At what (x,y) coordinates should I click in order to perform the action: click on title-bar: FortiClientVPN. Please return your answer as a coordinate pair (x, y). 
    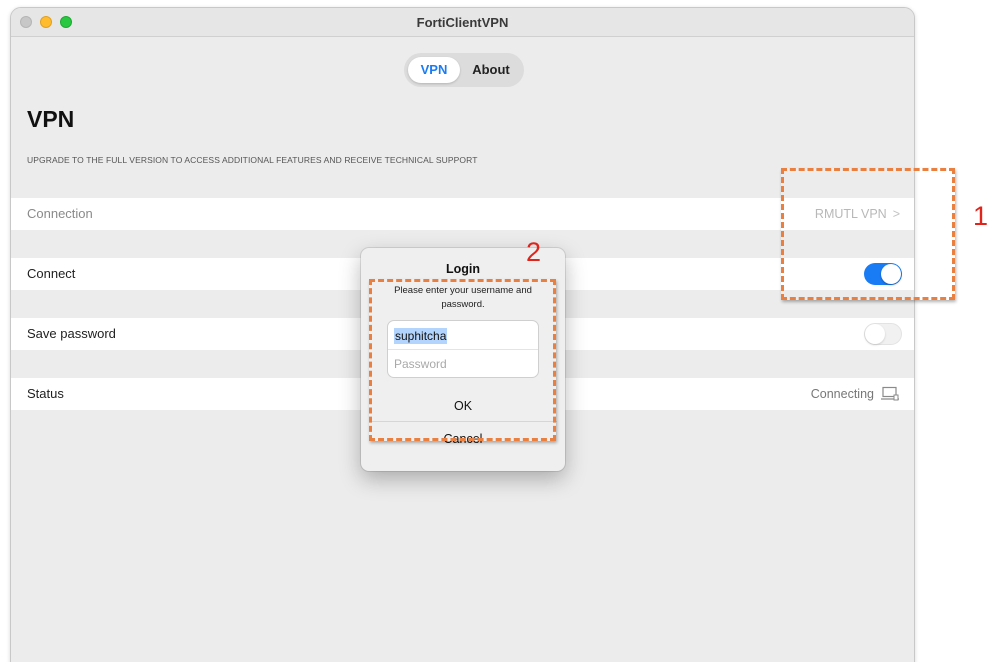
    Looking at the image, I should click on (462, 22).